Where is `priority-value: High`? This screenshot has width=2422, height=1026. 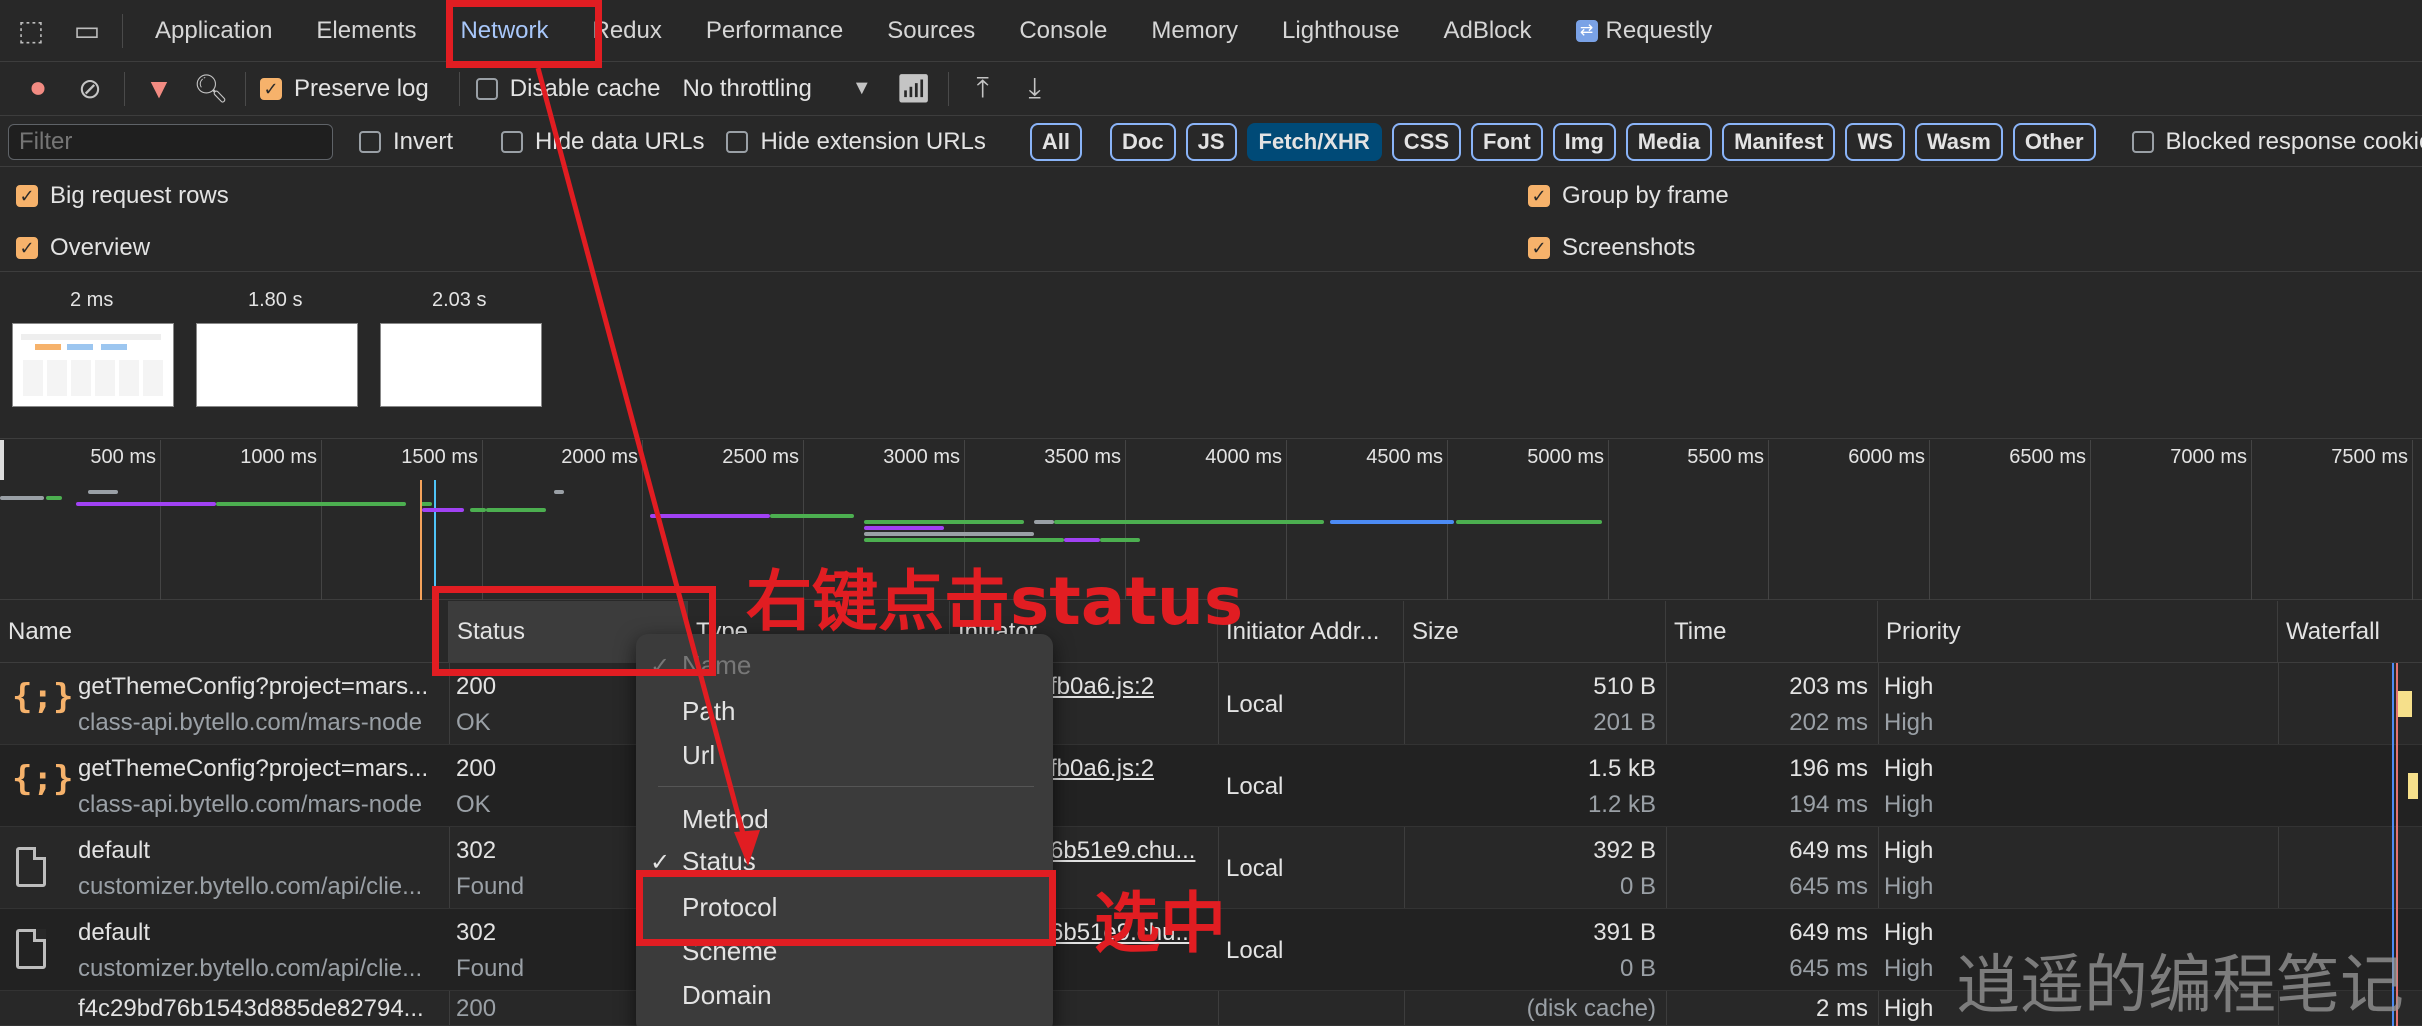 priority-value: High is located at coordinates (1909, 686).